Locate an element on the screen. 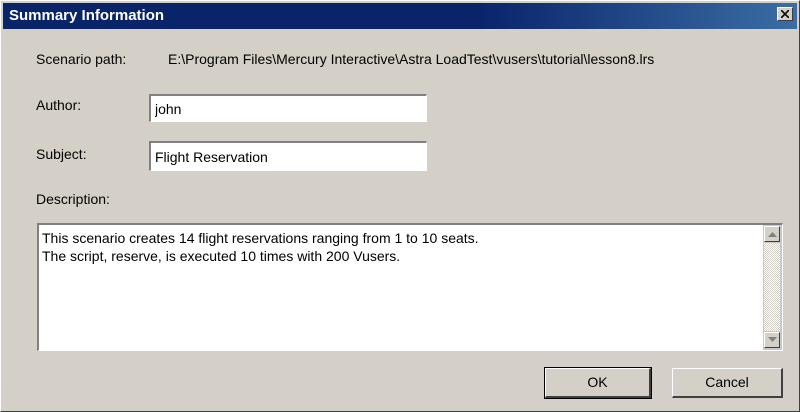 Image resolution: width=800 pixels, height=412 pixels. scroll-down-button is located at coordinates (772, 340).